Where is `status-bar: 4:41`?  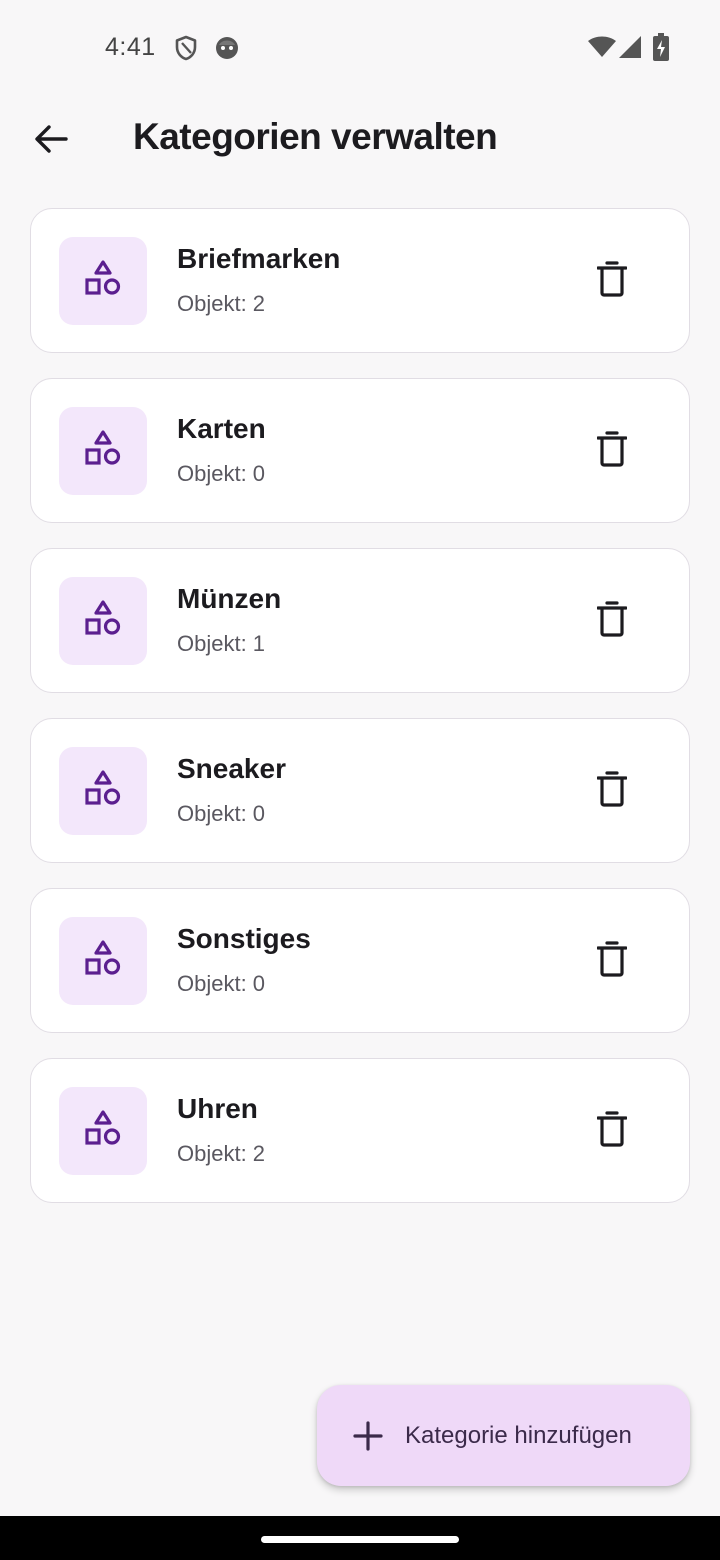
status-bar: 4:41 is located at coordinates (360, 48).